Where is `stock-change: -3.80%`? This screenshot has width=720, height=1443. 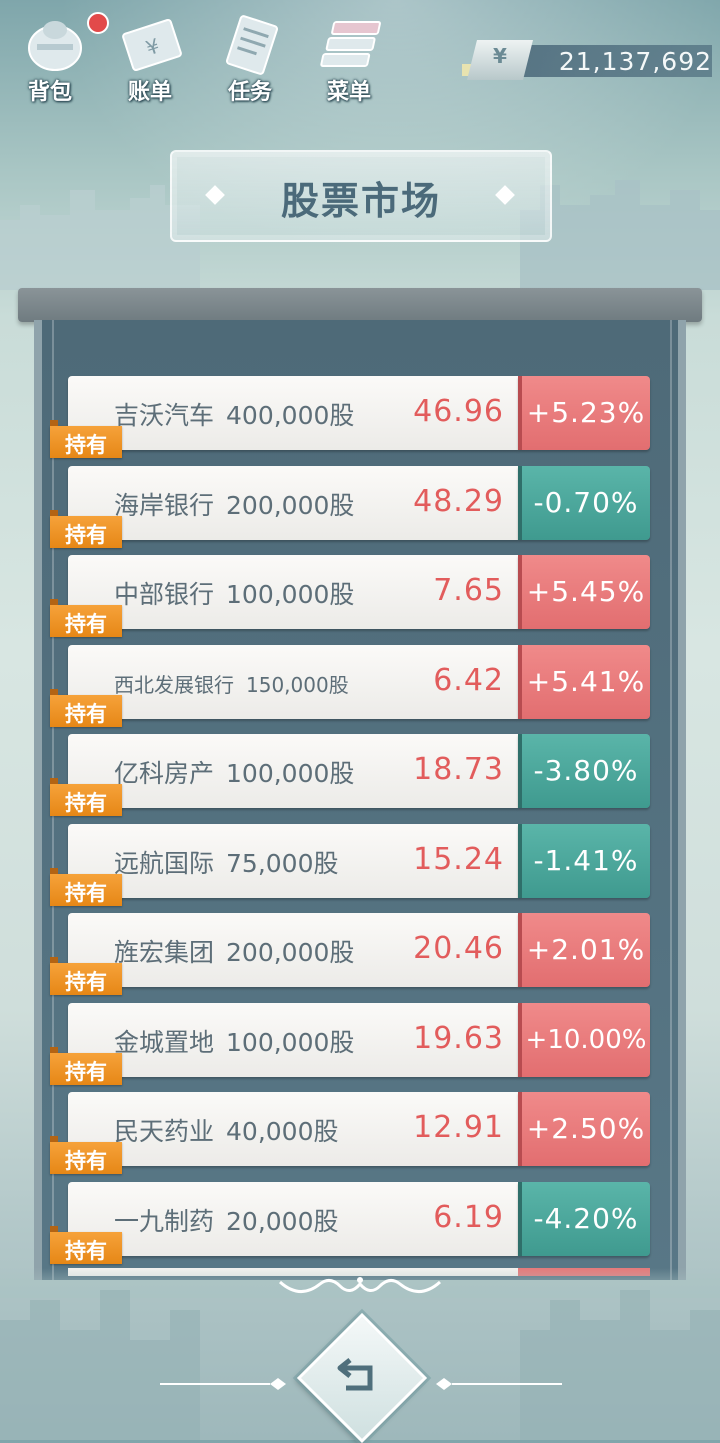
stock-change: -3.80% is located at coordinates (586, 770).